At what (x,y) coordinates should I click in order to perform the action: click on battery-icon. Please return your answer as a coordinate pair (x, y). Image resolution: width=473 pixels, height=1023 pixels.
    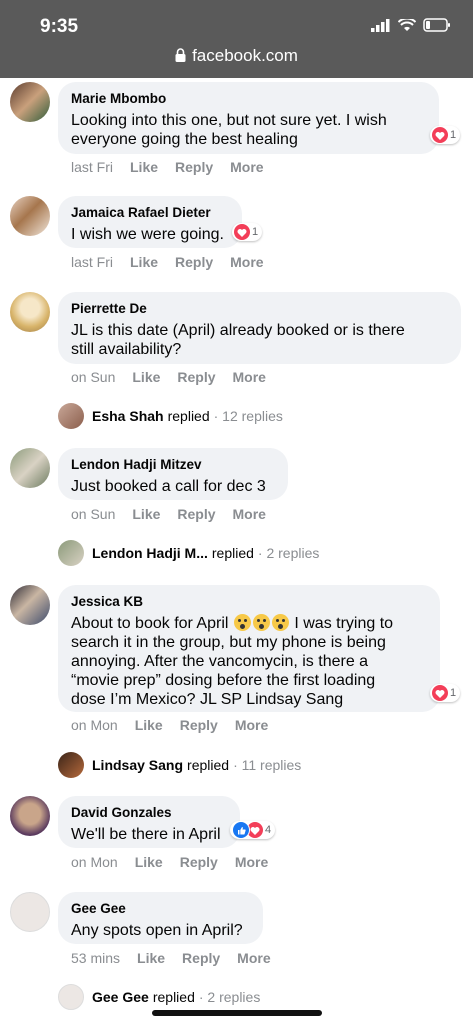
    Looking at the image, I should click on (436, 25).